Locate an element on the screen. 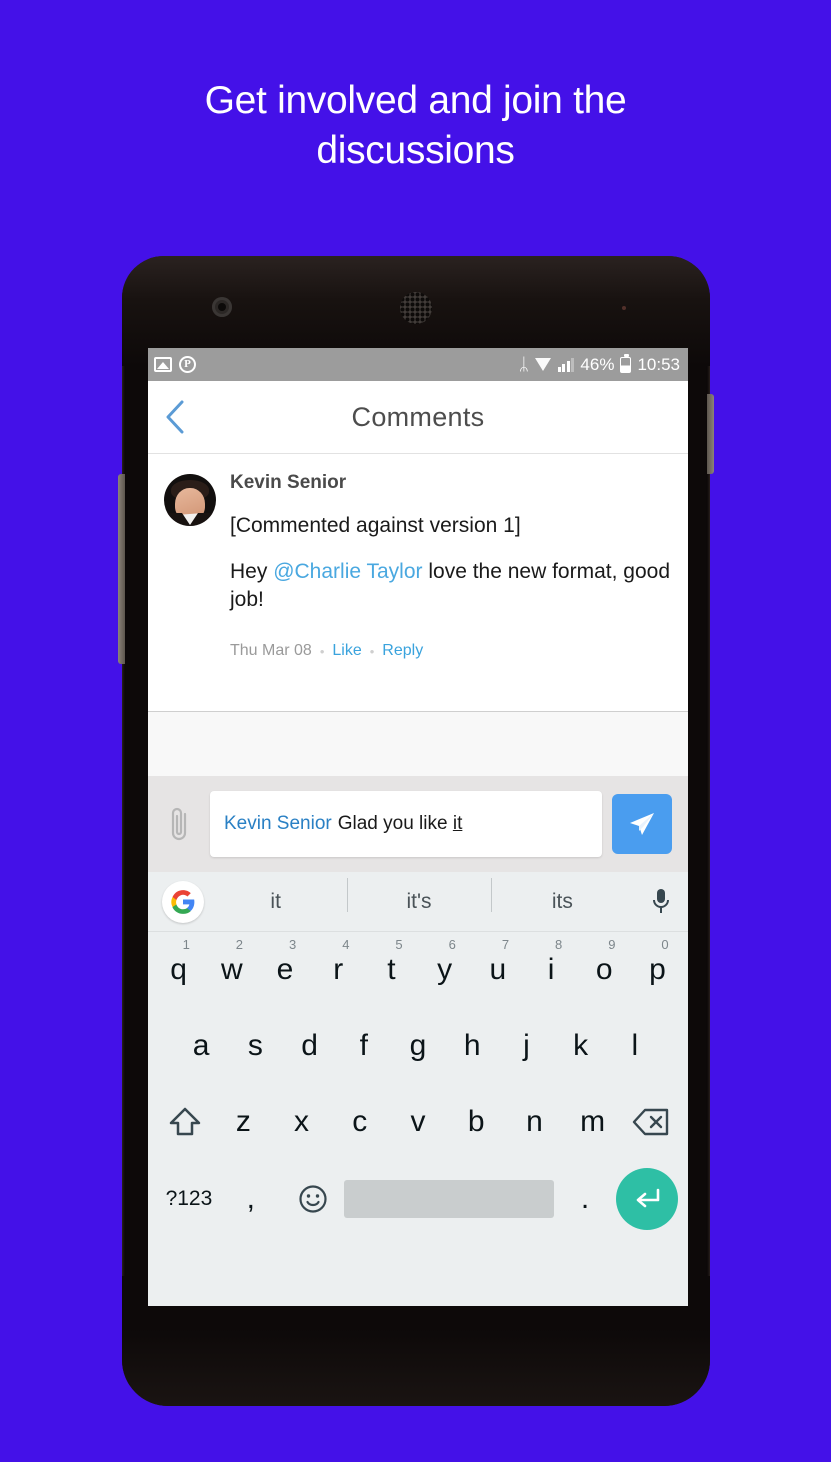 Image resolution: width=831 pixels, height=1462 pixels. status-bar-system: ᛦ 46% 10:53 is located at coordinates (599, 364).